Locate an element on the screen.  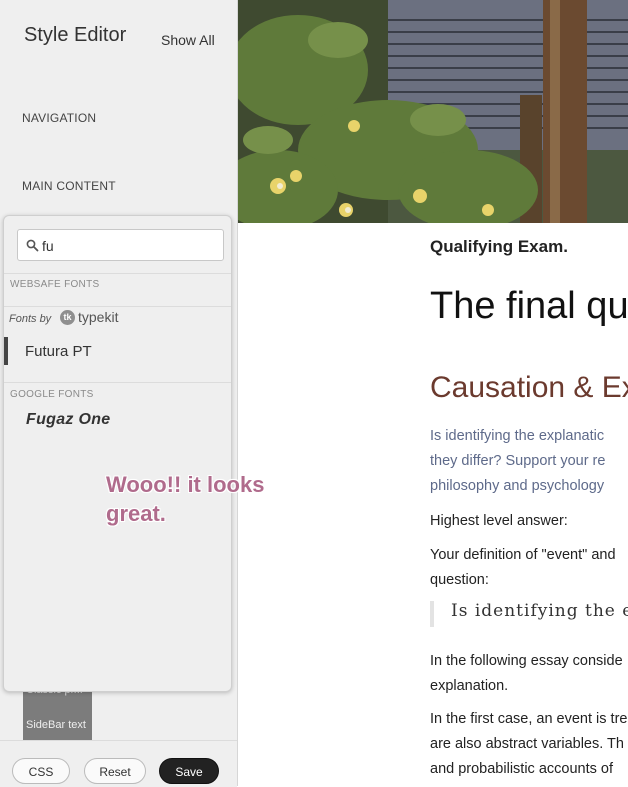
bottom-toolbar: CSS Reset Save is located at coordinates (118, 763).